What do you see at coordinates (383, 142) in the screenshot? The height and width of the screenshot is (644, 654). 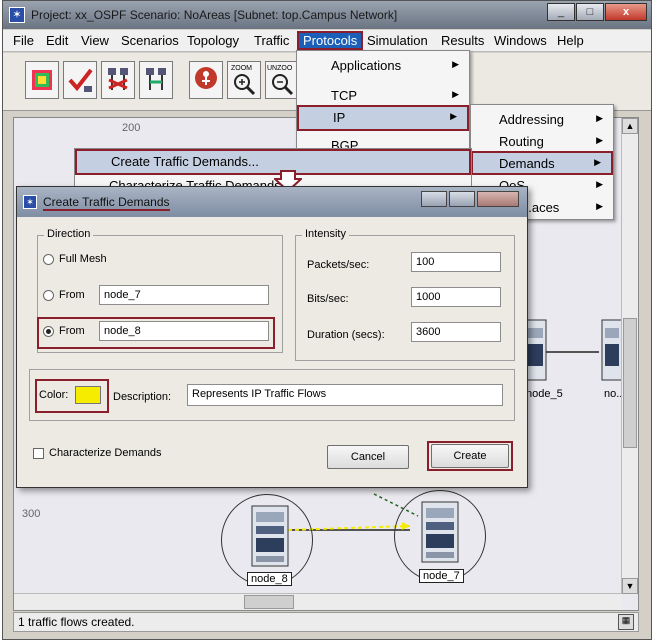 I see `menu-item-bgp: BGP` at bounding box center [383, 142].